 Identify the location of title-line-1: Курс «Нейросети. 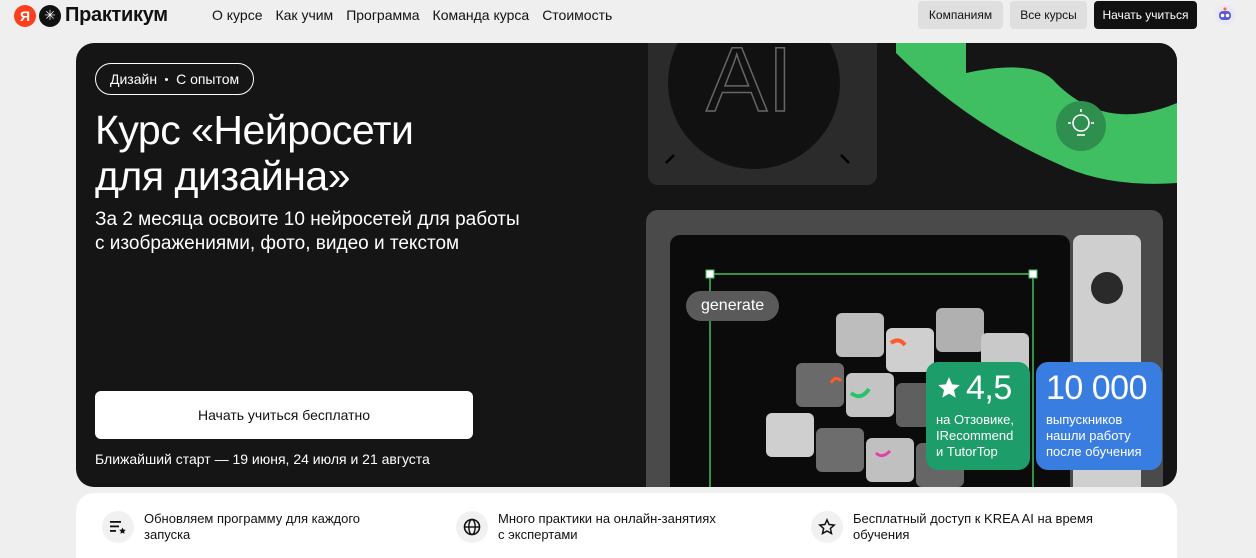
(254, 130).